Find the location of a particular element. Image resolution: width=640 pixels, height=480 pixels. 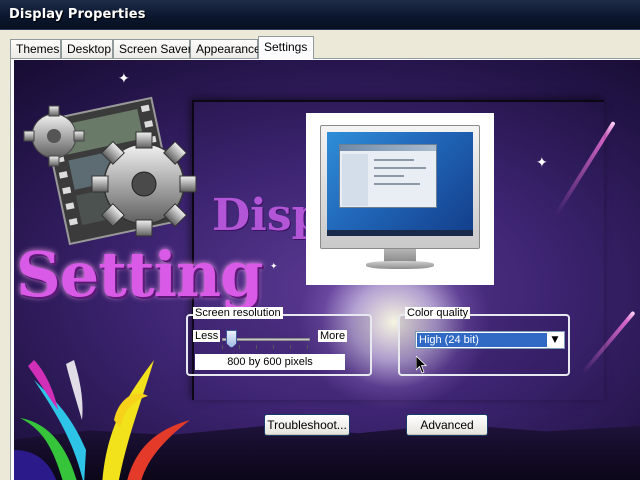

color-quality-label: Color quality is located at coordinates (438, 313).